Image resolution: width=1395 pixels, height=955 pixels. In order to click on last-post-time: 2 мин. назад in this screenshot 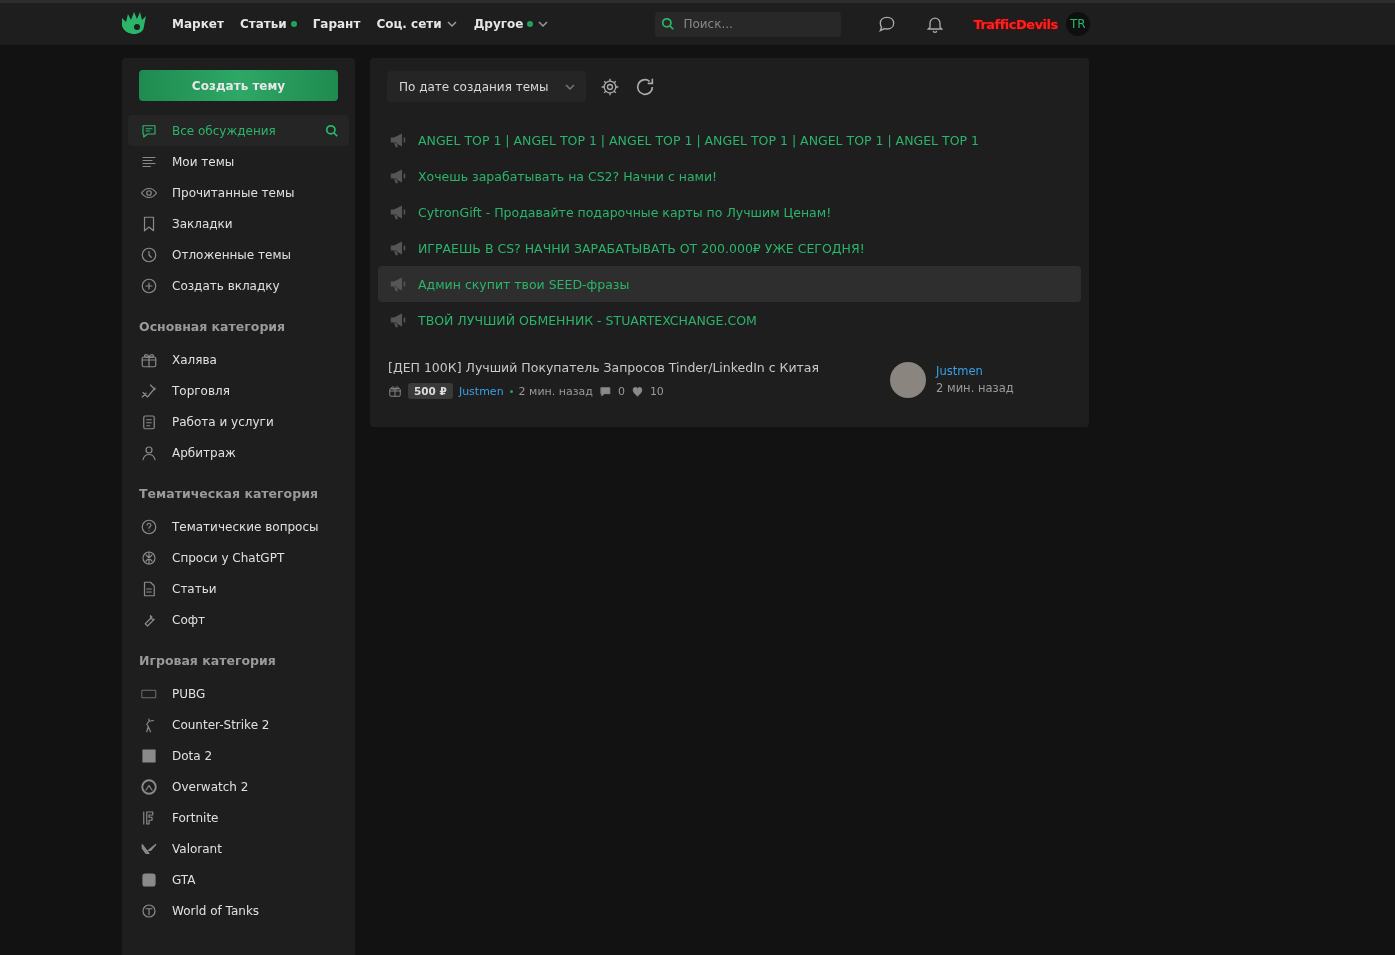, I will do `click(975, 388)`.